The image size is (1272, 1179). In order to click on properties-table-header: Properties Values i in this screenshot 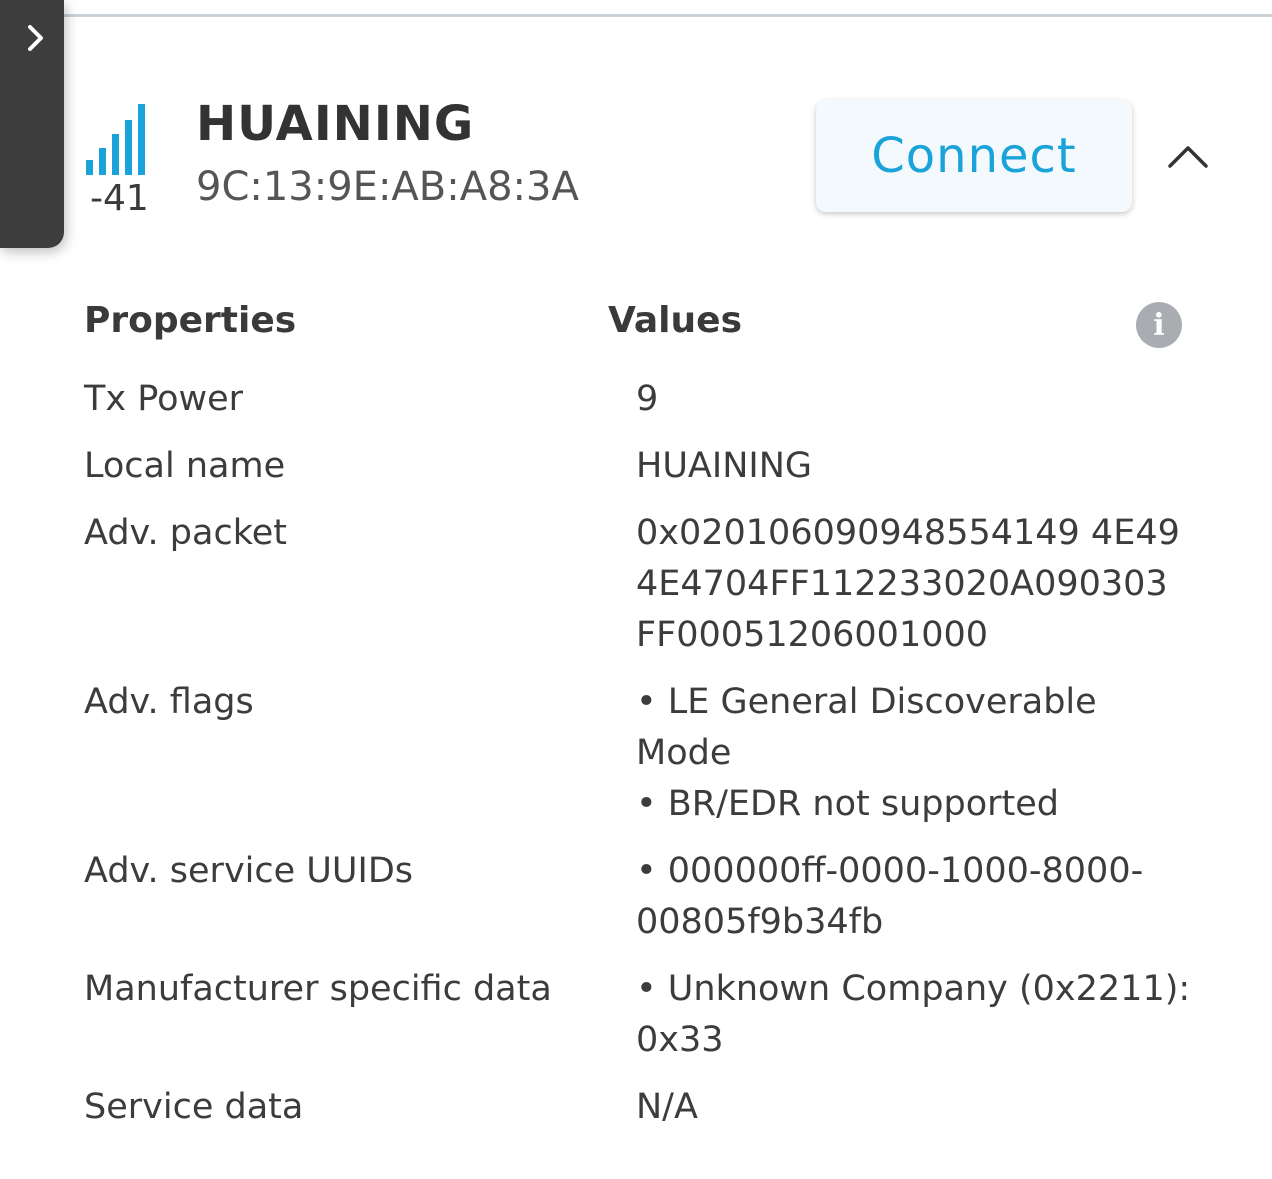, I will do `click(634, 325)`.